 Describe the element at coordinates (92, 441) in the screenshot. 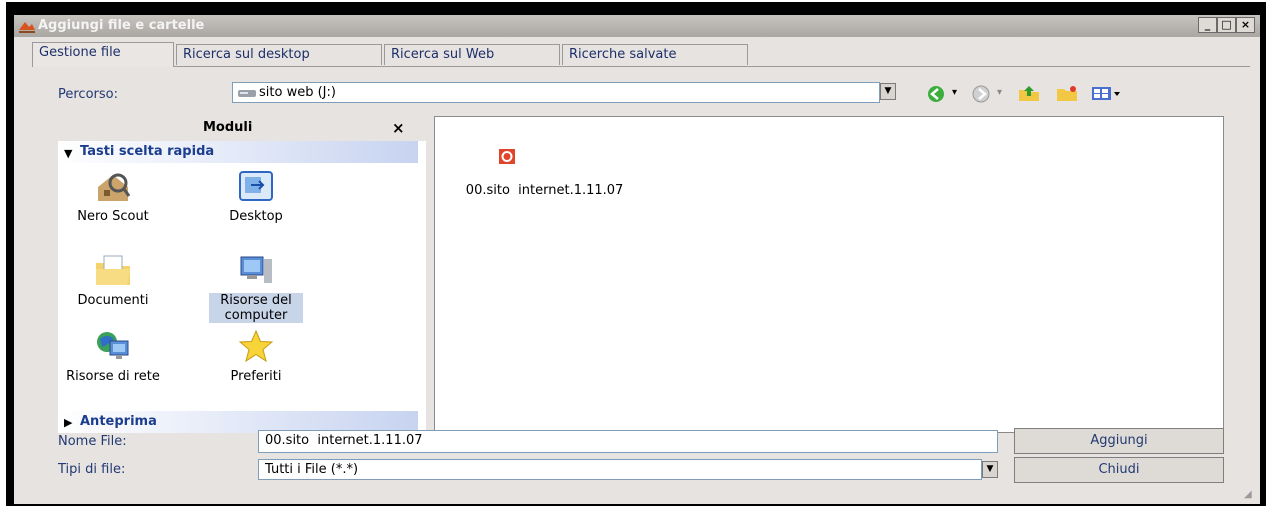

I see `filename-label: Nome File:` at that location.